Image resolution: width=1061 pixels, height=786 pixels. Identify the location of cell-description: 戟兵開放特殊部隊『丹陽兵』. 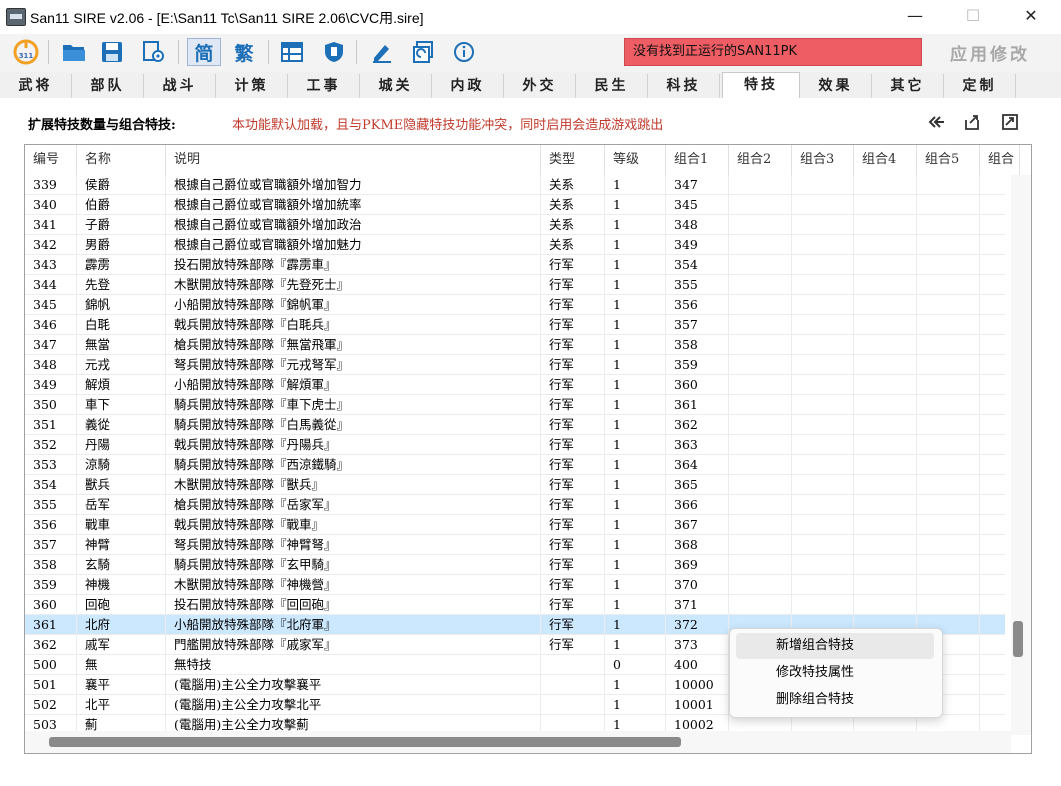
(353, 445).